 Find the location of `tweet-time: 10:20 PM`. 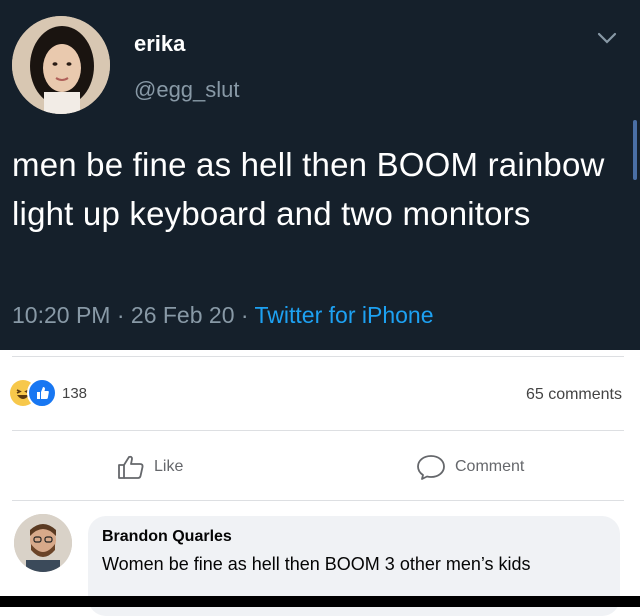

tweet-time: 10:20 PM is located at coordinates (61, 315).